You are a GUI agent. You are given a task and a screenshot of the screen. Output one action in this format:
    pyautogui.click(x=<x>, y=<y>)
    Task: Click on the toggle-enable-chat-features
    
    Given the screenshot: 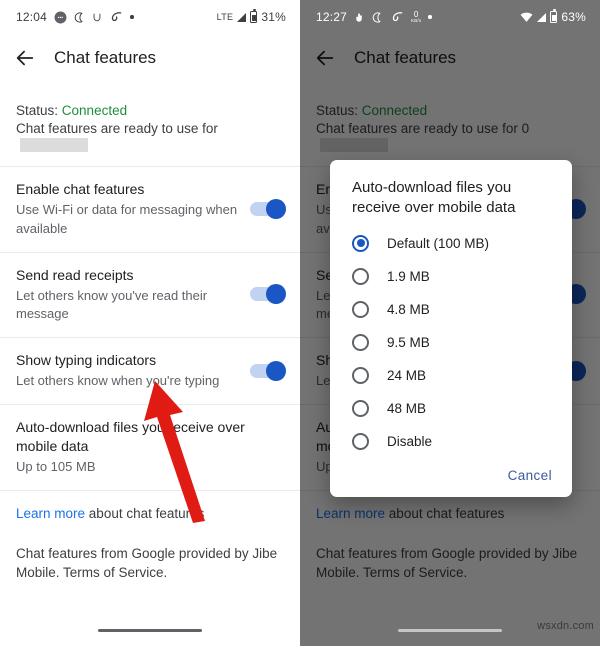 What is the action you would take?
    pyautogui.click(x=268, y=209)
    